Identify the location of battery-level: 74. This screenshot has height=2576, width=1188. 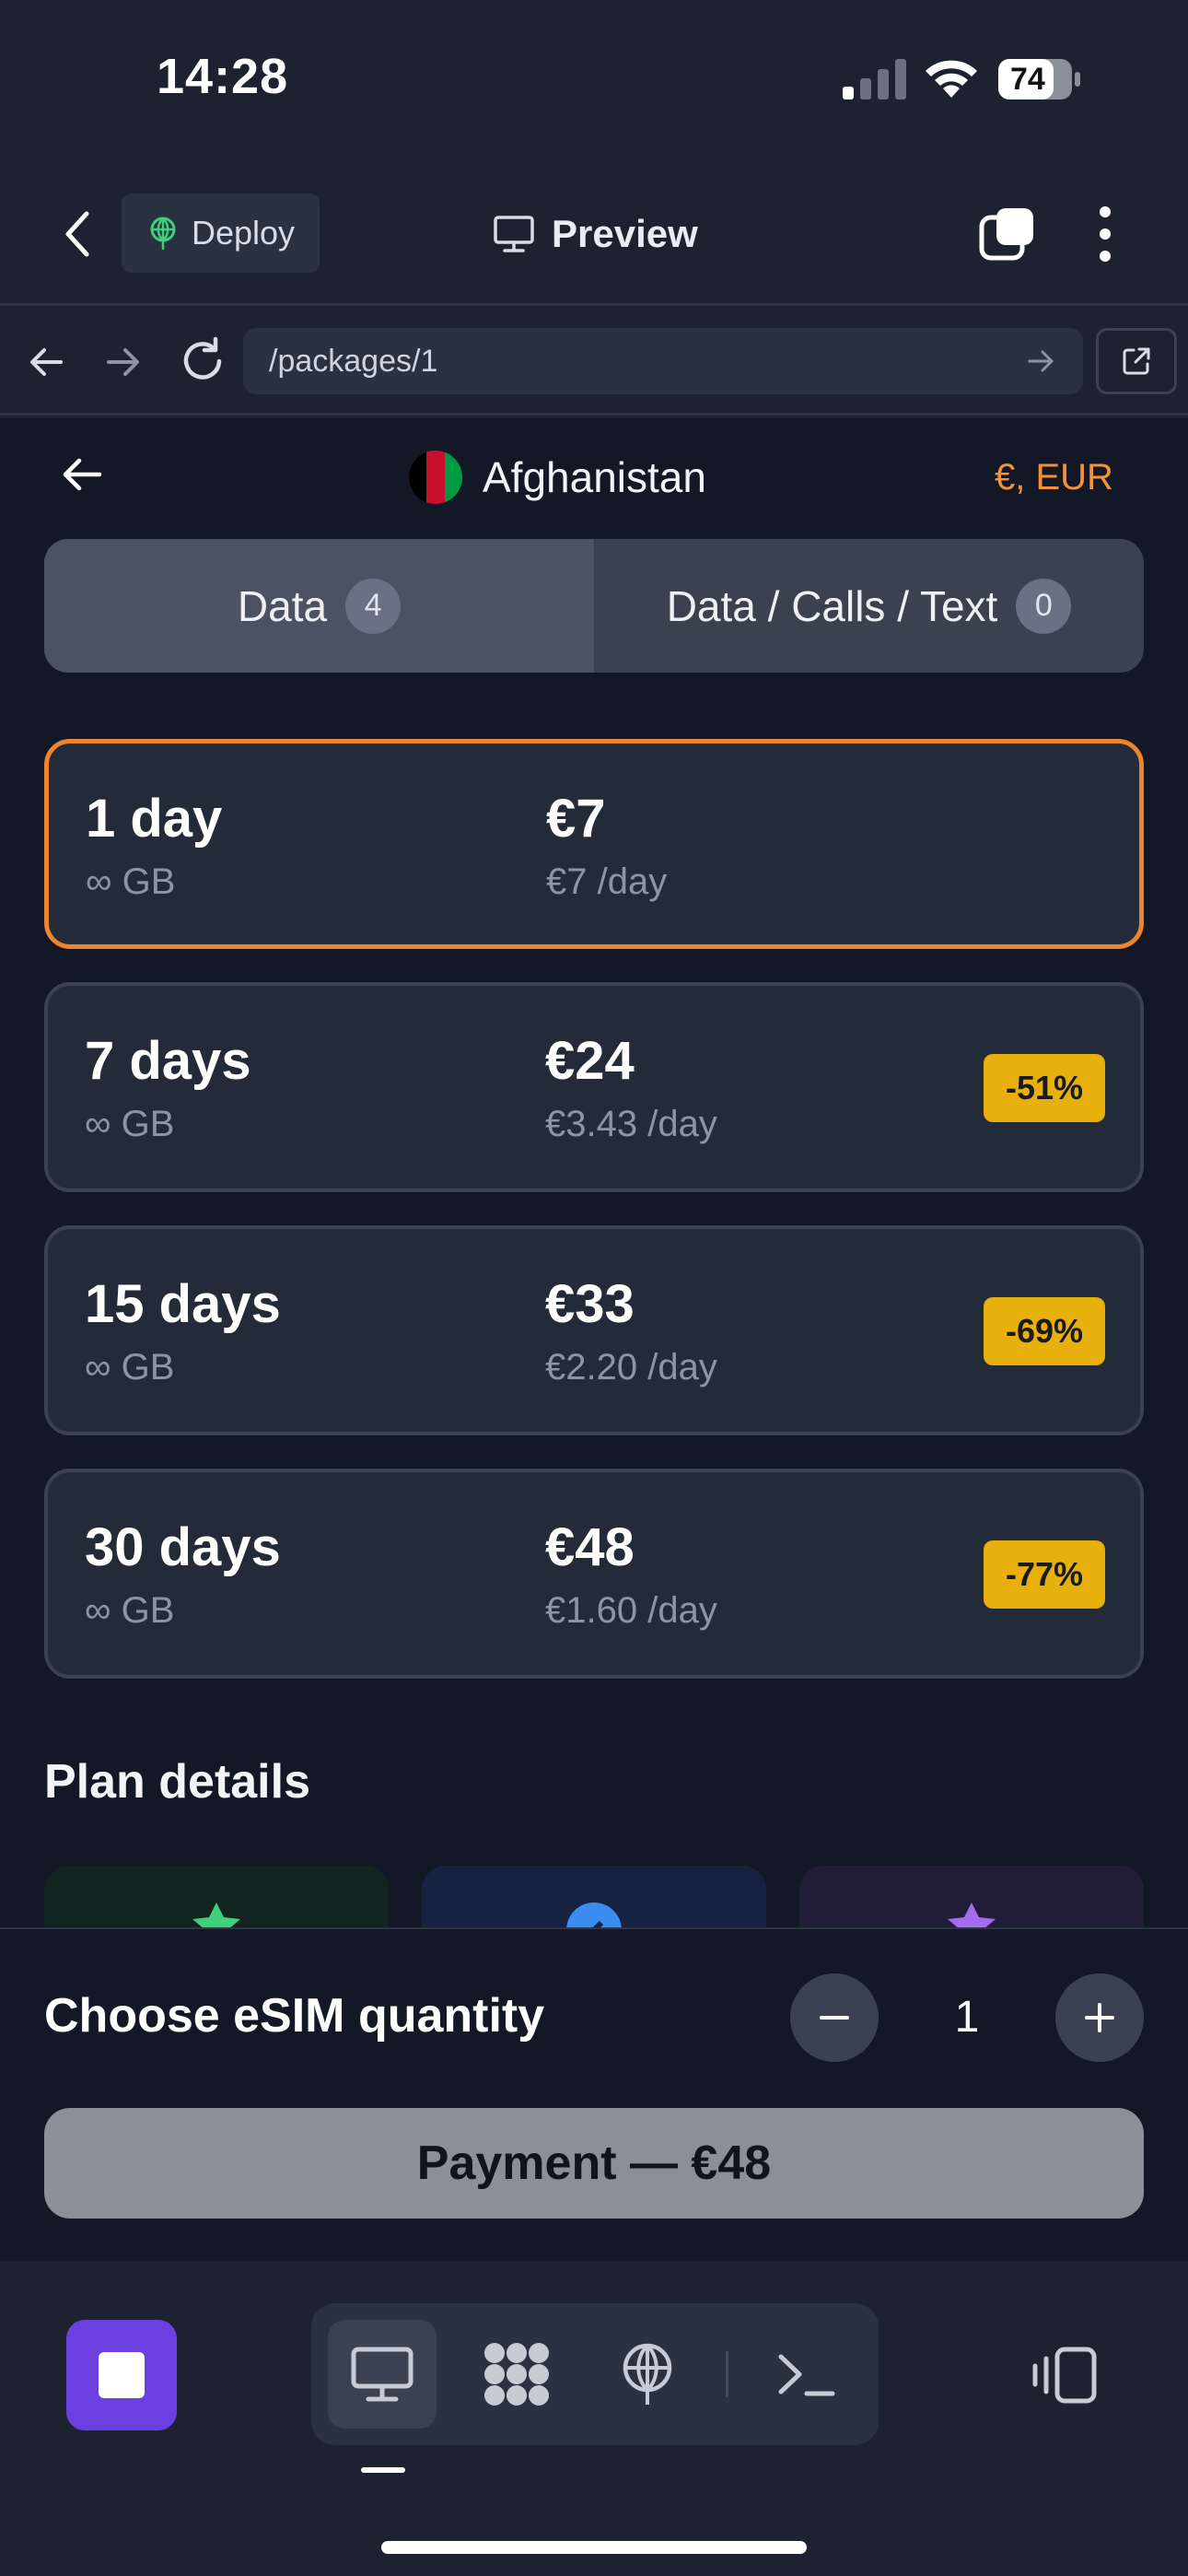
(1027, 79).